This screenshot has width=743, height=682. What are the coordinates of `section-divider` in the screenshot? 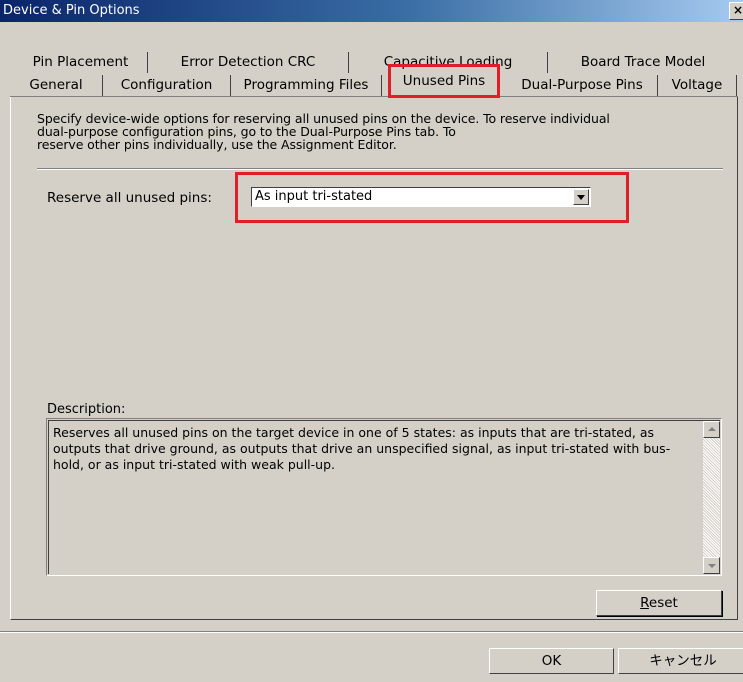 It's located at (380, 169).